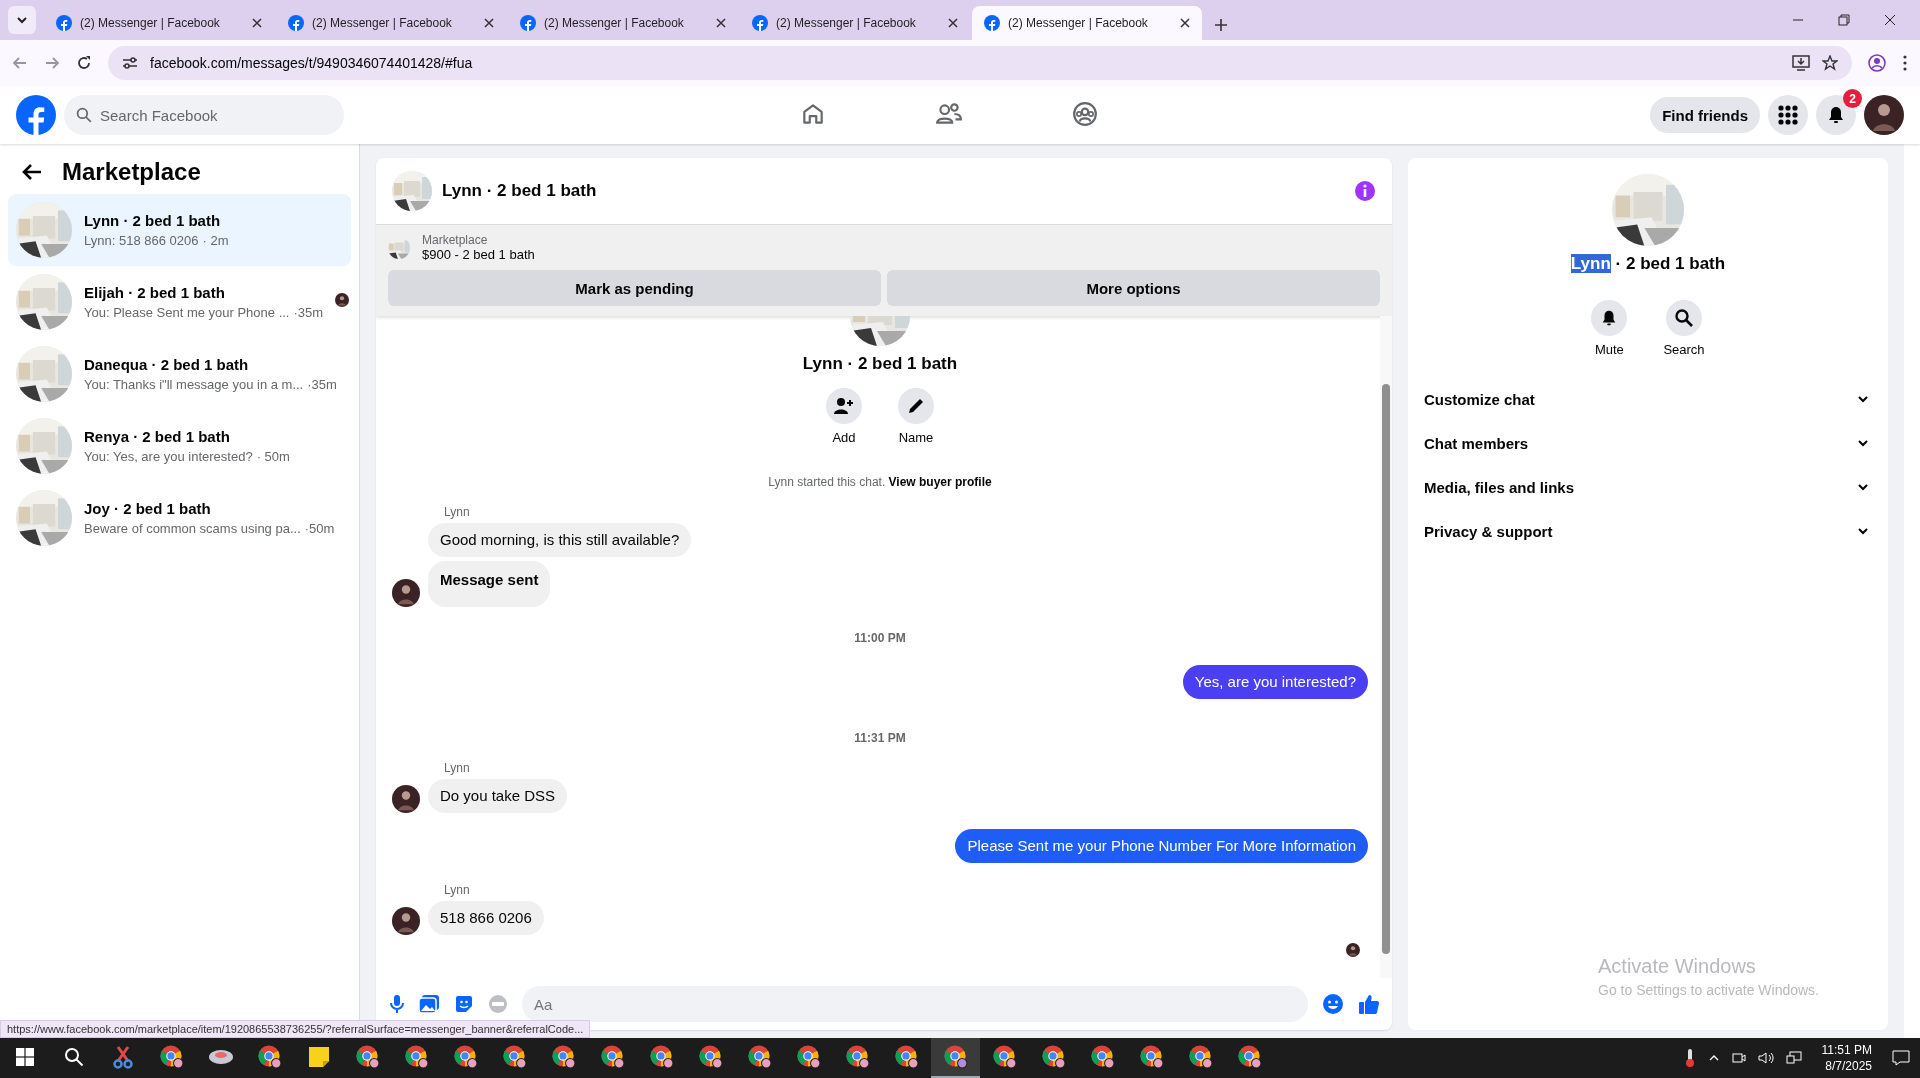  What do you see at coordinates (1648, 531) in the screenshot?
I see `details-section: Privacy & support` at bounding box center [1648, 531].